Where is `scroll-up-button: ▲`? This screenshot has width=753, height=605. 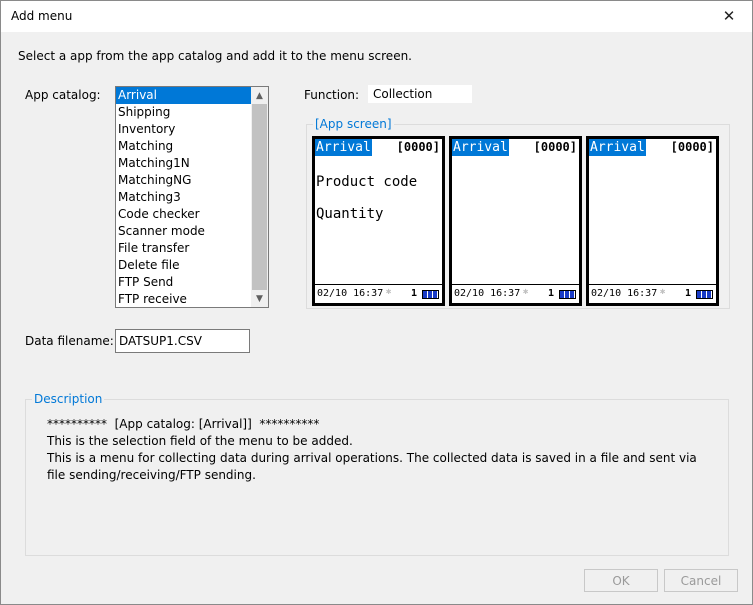 scroll-up-button: ▲ is located at coordinates (259, 95).